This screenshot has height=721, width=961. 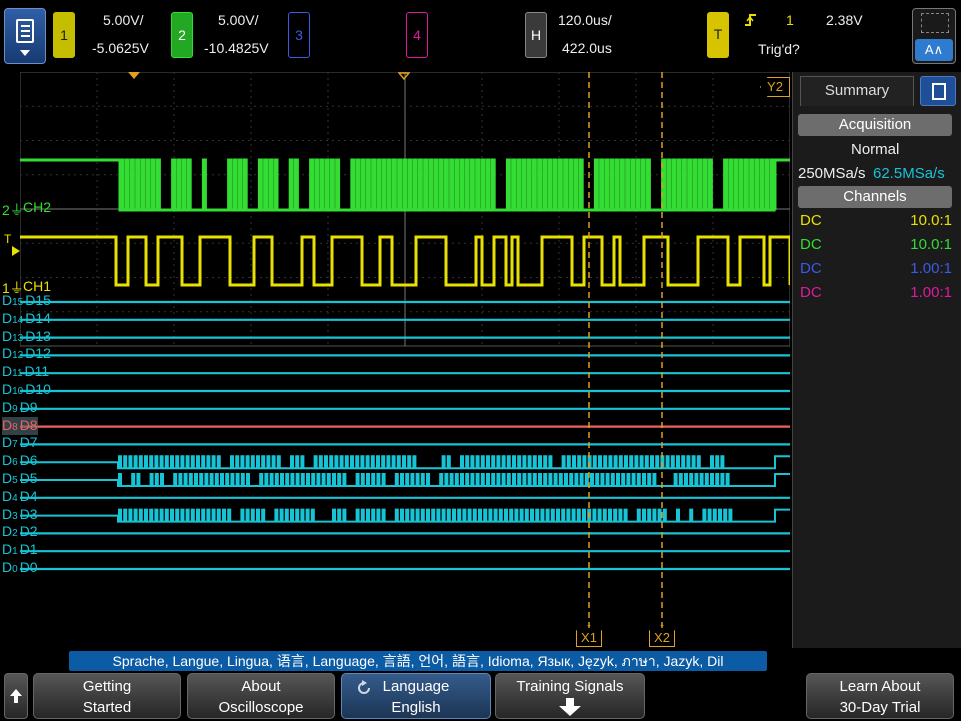 What do you see at coordinates (28, 531) in the screenshot?
I see `digital-name: D2` at bounding box center [28, 531].